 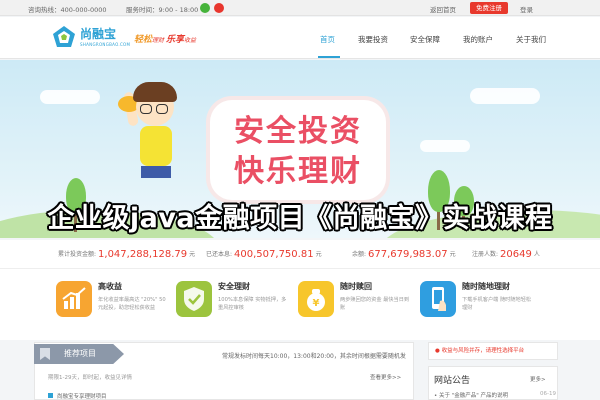 I want to click on feature-desc: 100%本息保障 实物抵押，多重风控审核, so click(x=252, y=304).